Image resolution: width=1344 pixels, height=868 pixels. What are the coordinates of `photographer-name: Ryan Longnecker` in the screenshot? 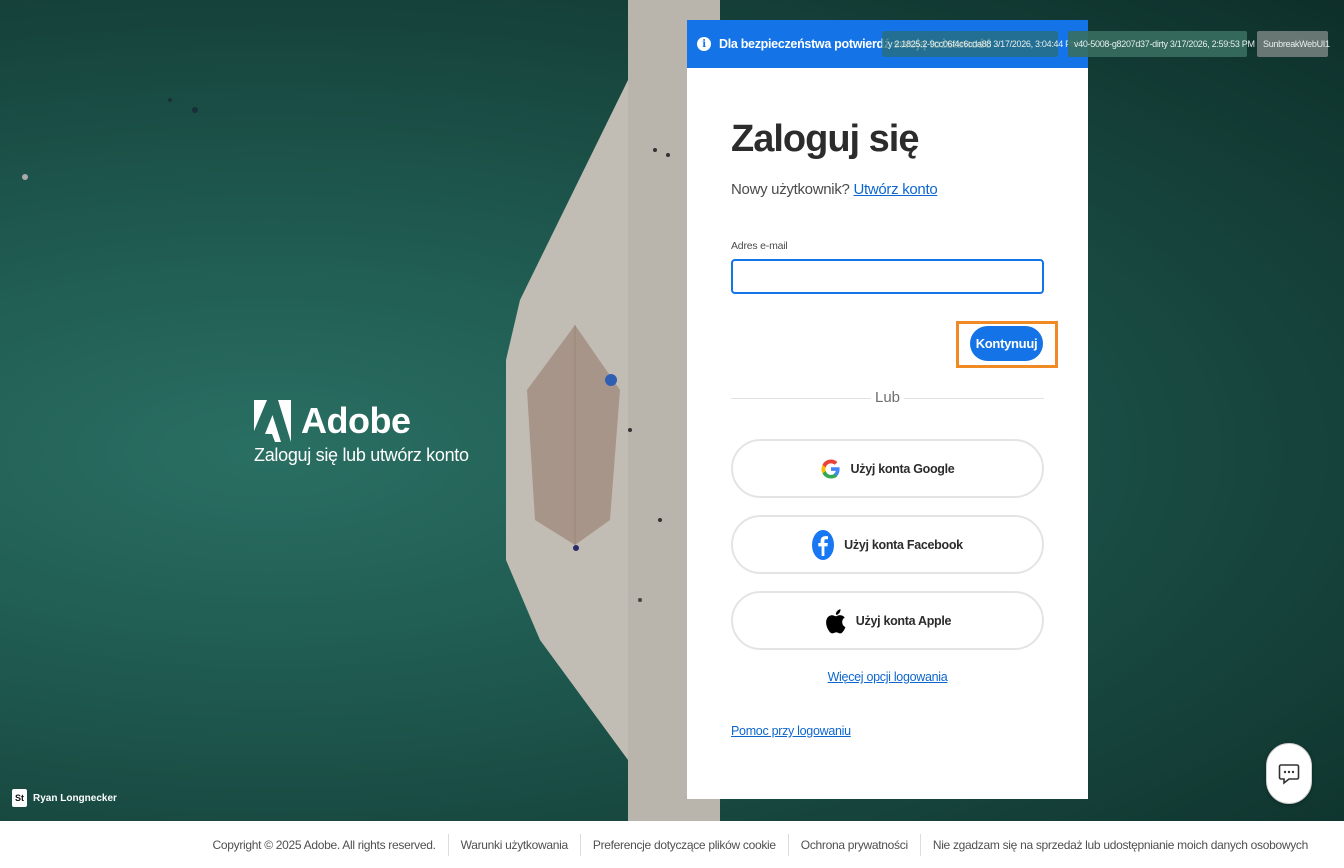 It's located at (75, 798).